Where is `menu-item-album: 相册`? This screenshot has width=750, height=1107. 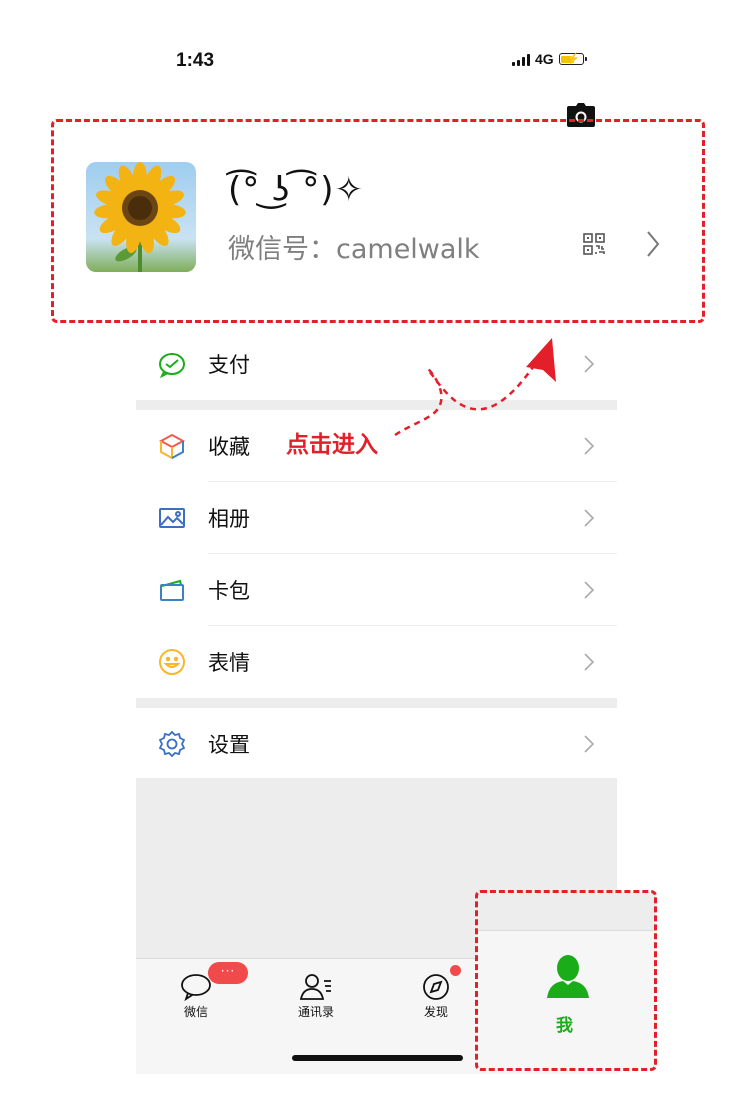
menu-item-album: 相册 is located at coordinates (376, 518).